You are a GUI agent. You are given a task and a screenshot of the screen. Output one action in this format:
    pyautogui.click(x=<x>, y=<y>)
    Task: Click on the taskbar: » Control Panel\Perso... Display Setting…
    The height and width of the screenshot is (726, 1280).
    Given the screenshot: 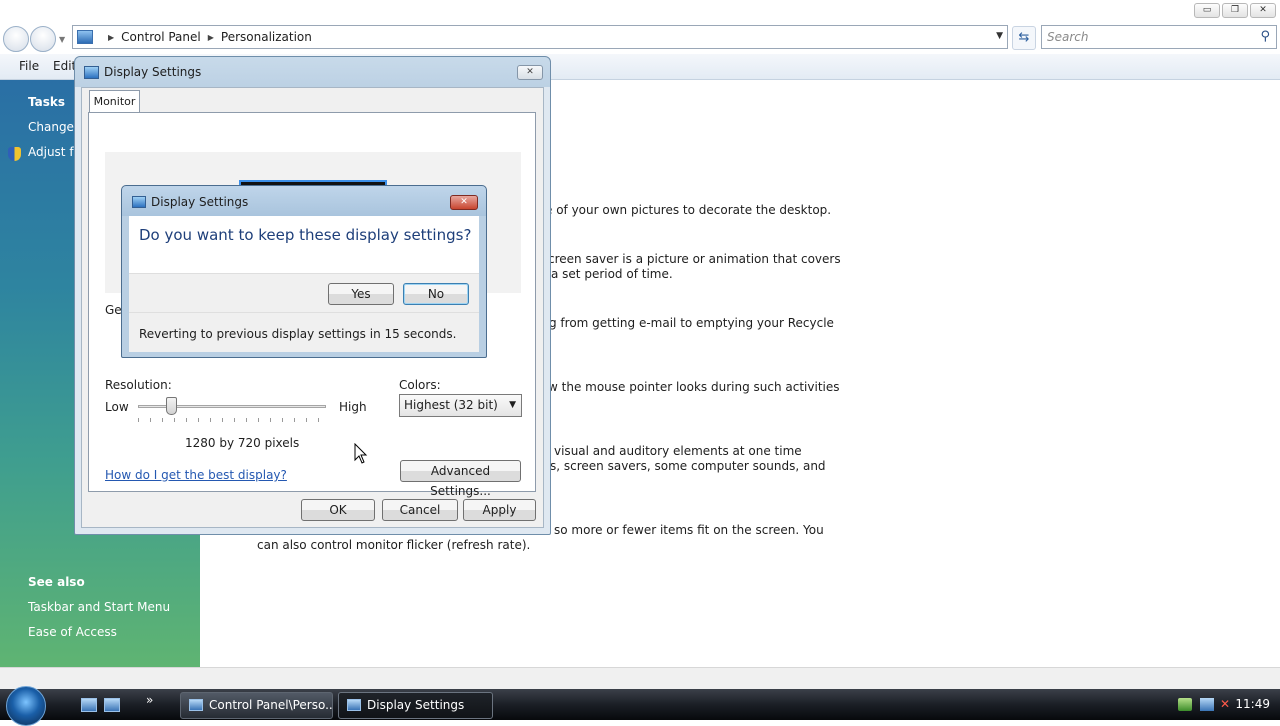 What is the action you would take?
    pyautogui.click(x=640, y=706)
    